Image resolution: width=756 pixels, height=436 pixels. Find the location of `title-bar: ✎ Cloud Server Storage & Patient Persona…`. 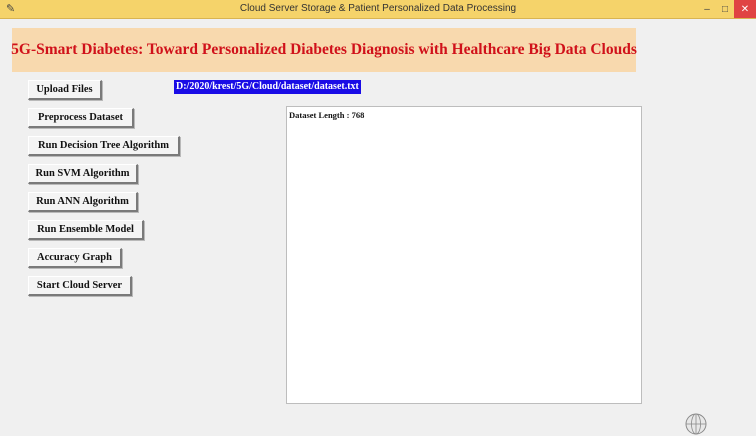

title-bar: ✎ Cloud Server Storage & Patient Persona… is located at coordinates (378, 9).